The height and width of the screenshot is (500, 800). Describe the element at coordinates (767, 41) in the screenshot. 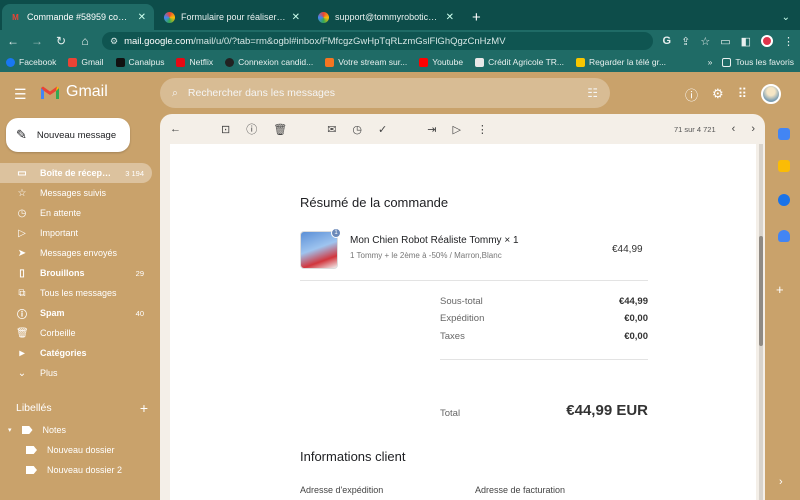

I see `profile-icon` at that location.